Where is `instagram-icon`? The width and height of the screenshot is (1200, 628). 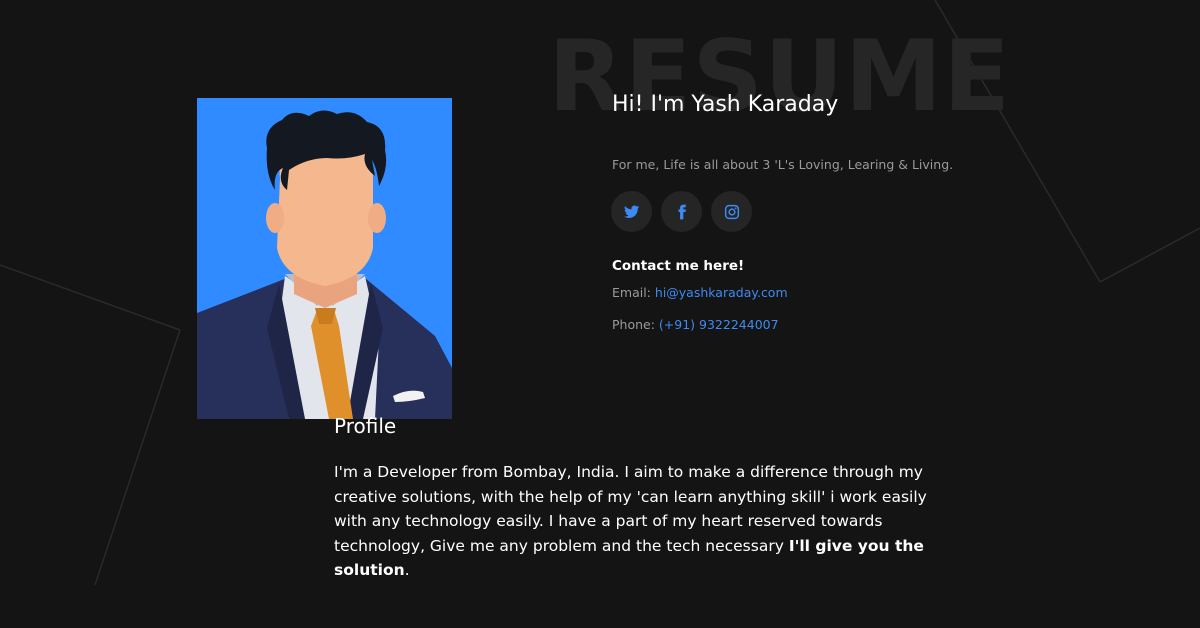
instagram-icon is located at coordinates (731, 211).